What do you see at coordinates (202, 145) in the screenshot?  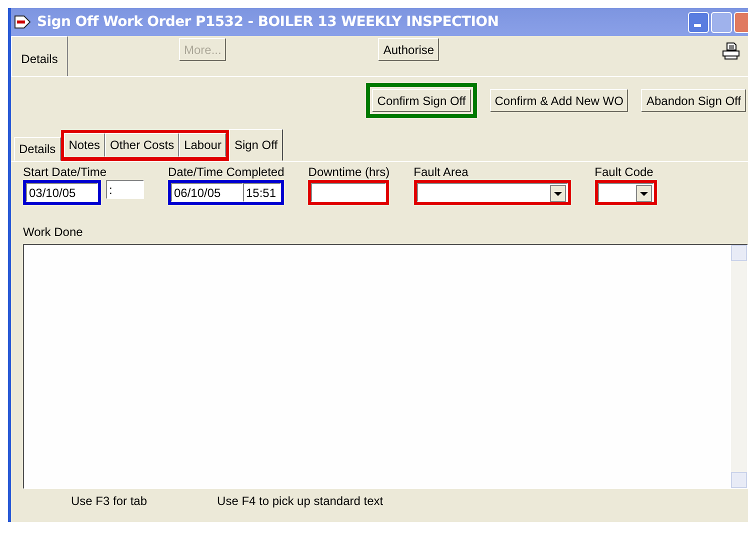 I see `tab: Labour` at bounding box center [202, 145].